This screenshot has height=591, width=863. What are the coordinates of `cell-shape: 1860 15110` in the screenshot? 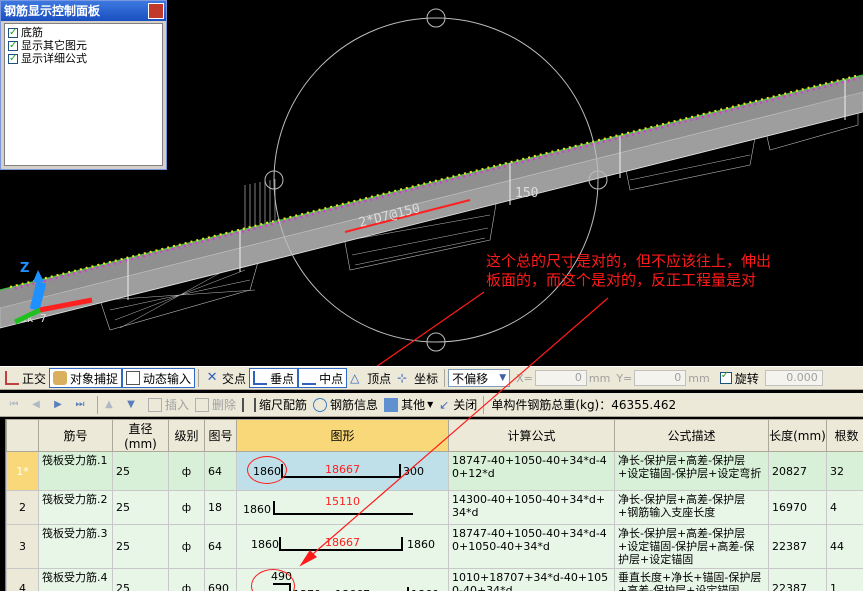 It's located at (342, 507).